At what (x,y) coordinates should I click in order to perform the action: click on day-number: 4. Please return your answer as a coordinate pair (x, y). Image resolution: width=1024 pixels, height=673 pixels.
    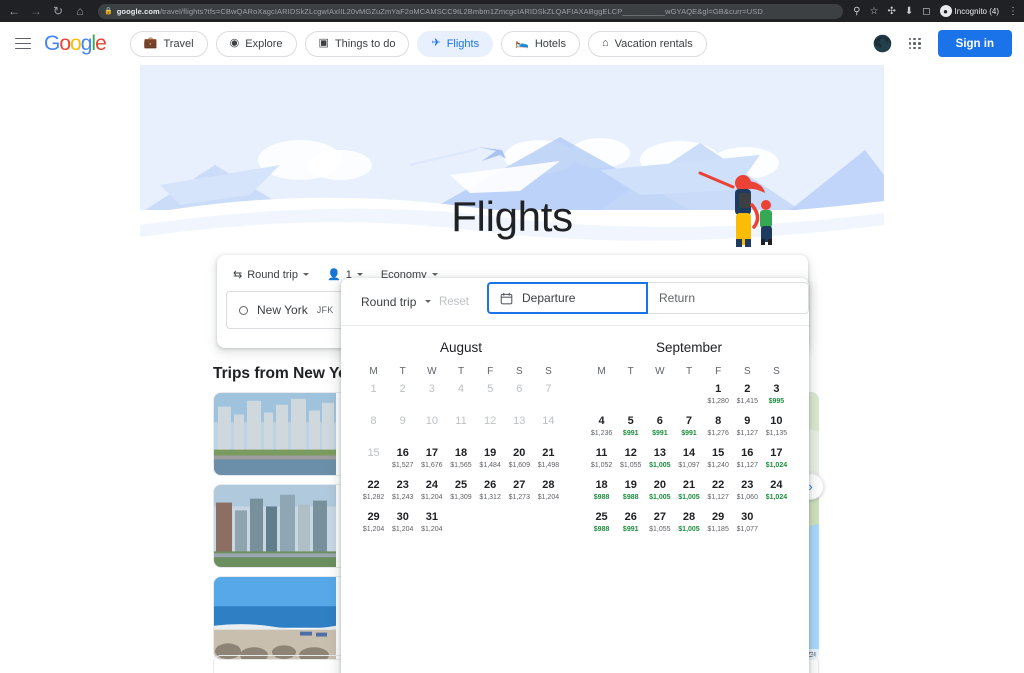
    Looking at the image, I should click on (601, 421).